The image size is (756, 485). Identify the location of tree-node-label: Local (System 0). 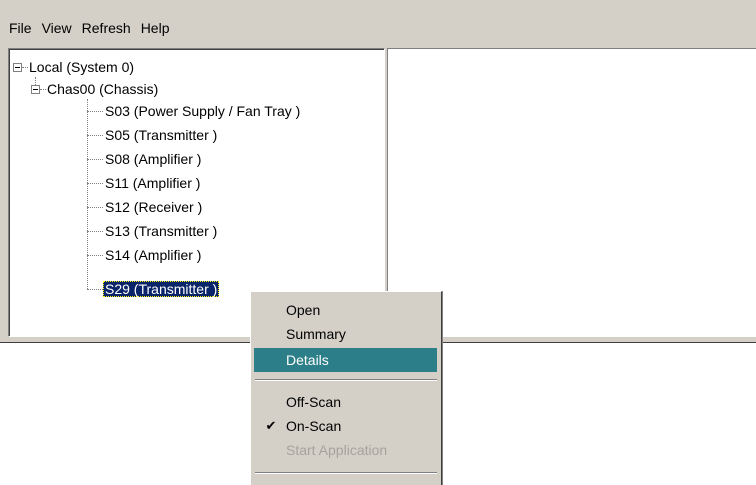
(82, 67).